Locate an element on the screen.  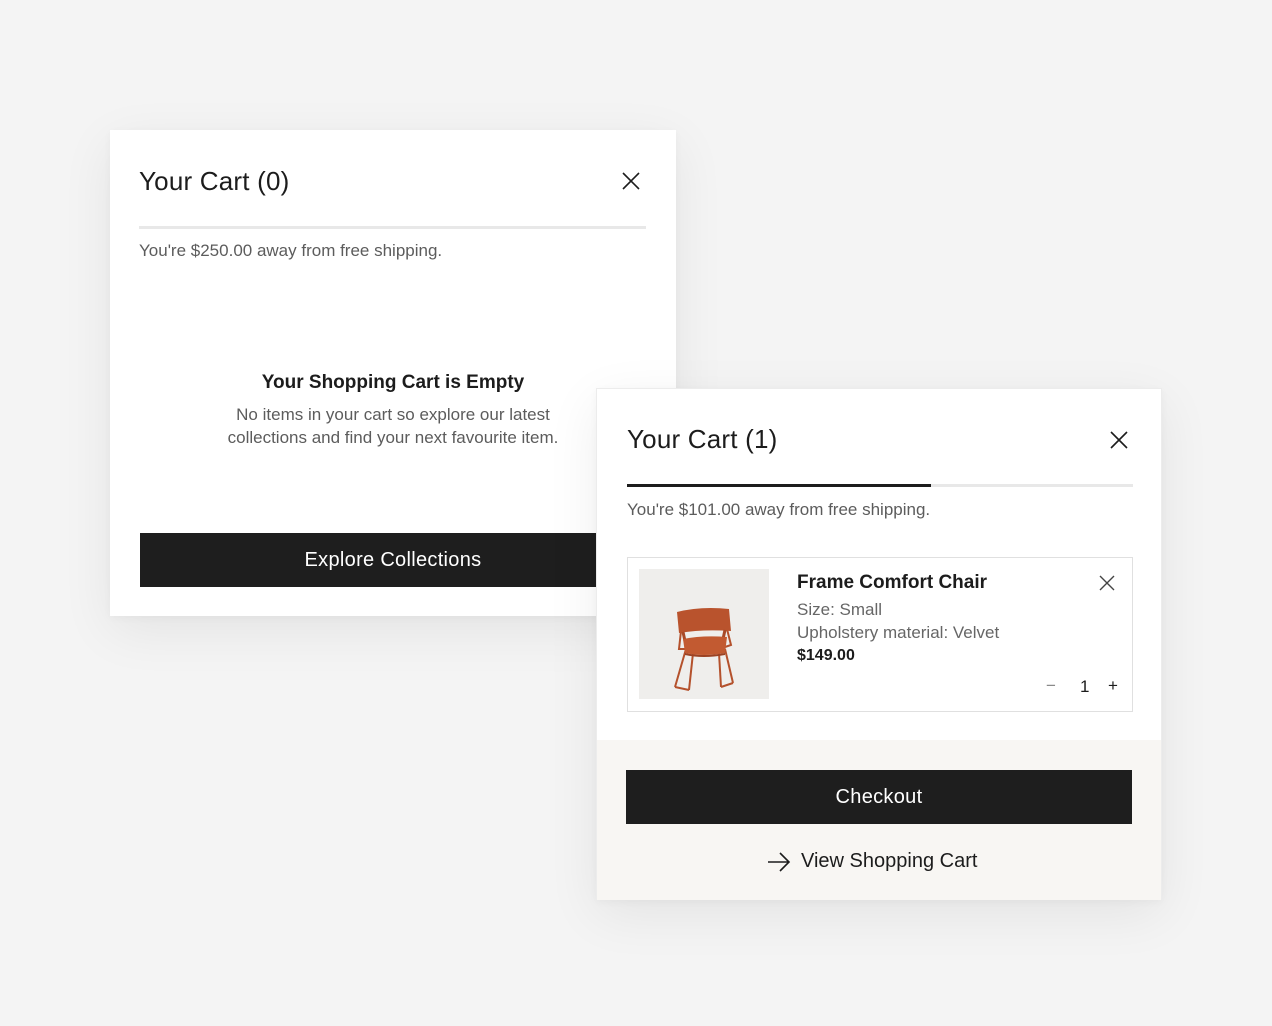
quantity-increase-button: + is located at coordinates (1113, 685).